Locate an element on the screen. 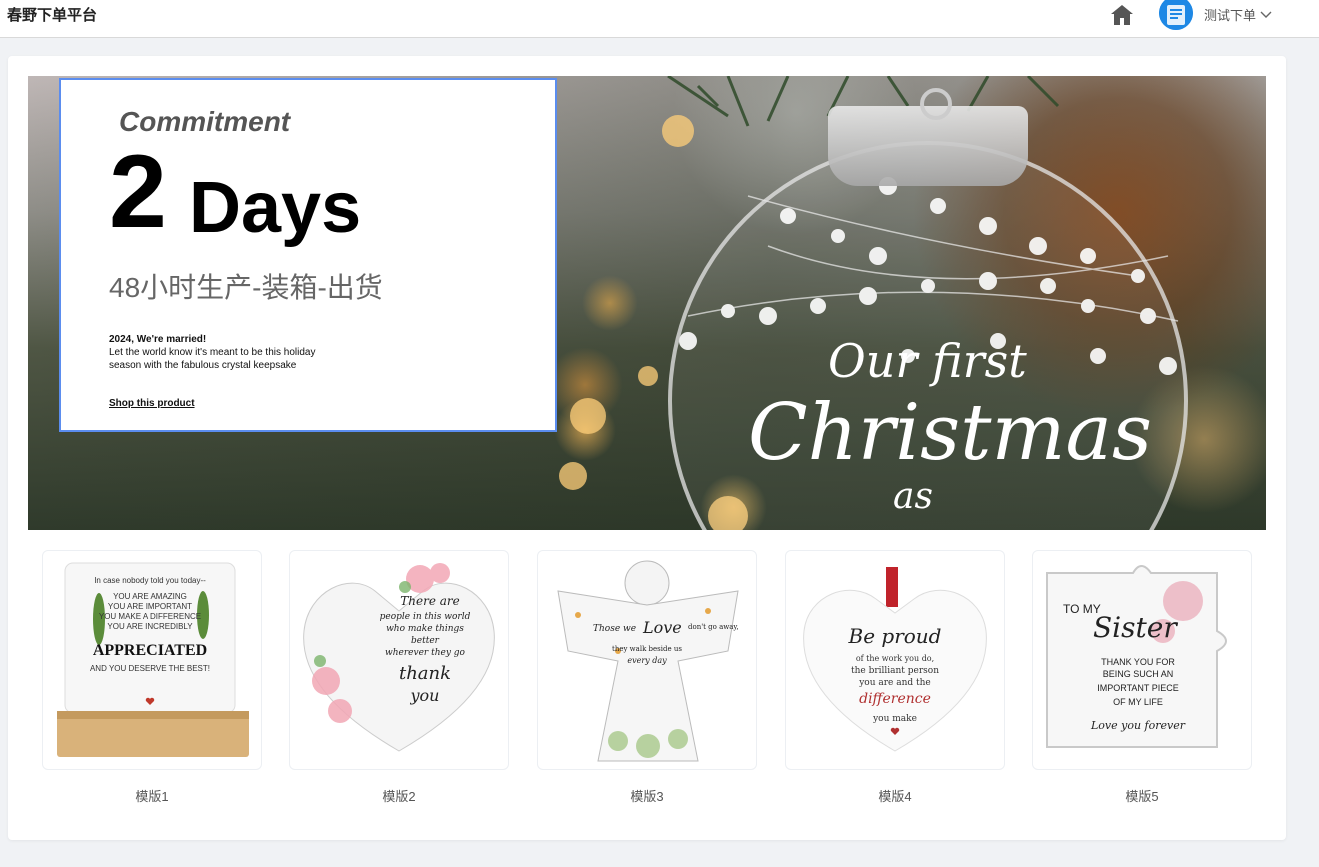 The height and width of the screenshot is (867, 1319). t1-line3: YOU ARE IMPORTANT is located at coordinates (150, 606).